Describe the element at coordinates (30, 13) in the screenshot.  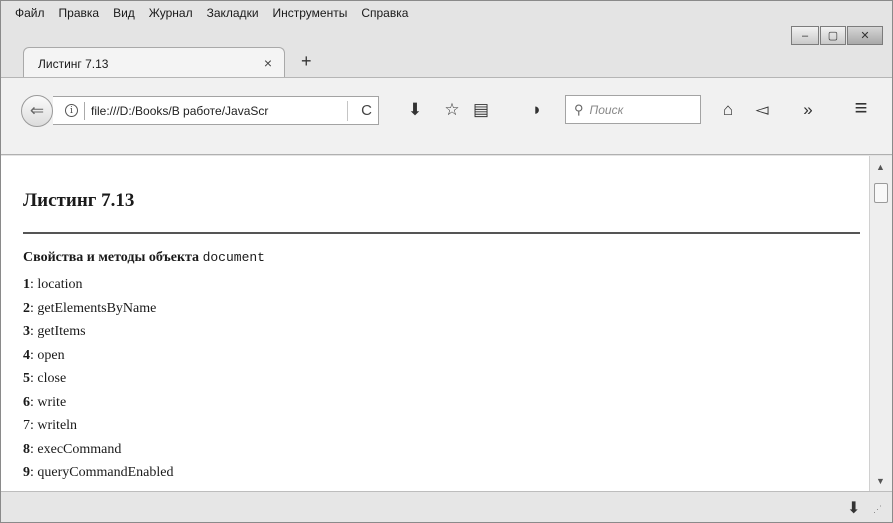
I see `menu-file: Файл` at that location.